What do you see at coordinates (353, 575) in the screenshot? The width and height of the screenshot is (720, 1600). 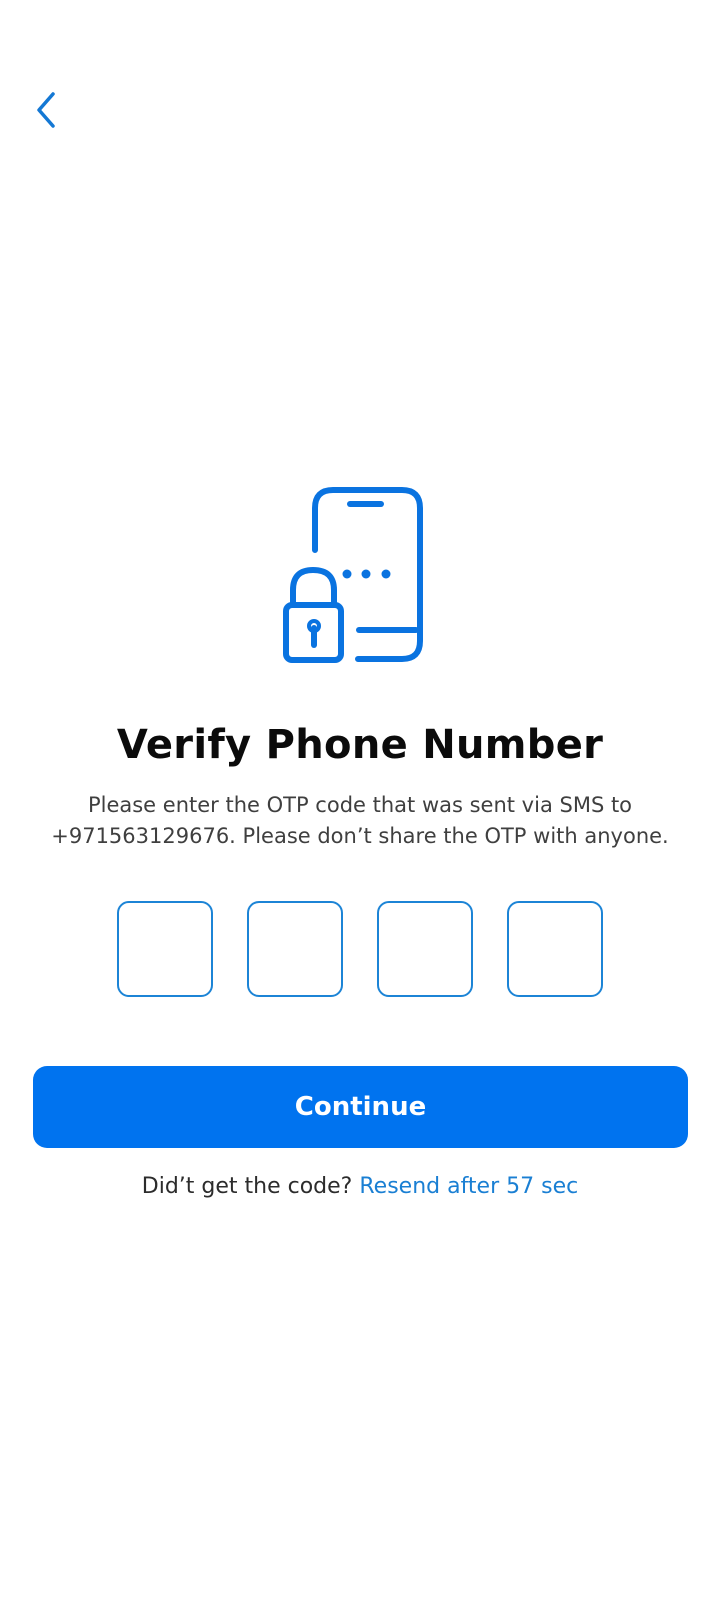 I see `phone-lock-icon` at bounding box center [353, 575].